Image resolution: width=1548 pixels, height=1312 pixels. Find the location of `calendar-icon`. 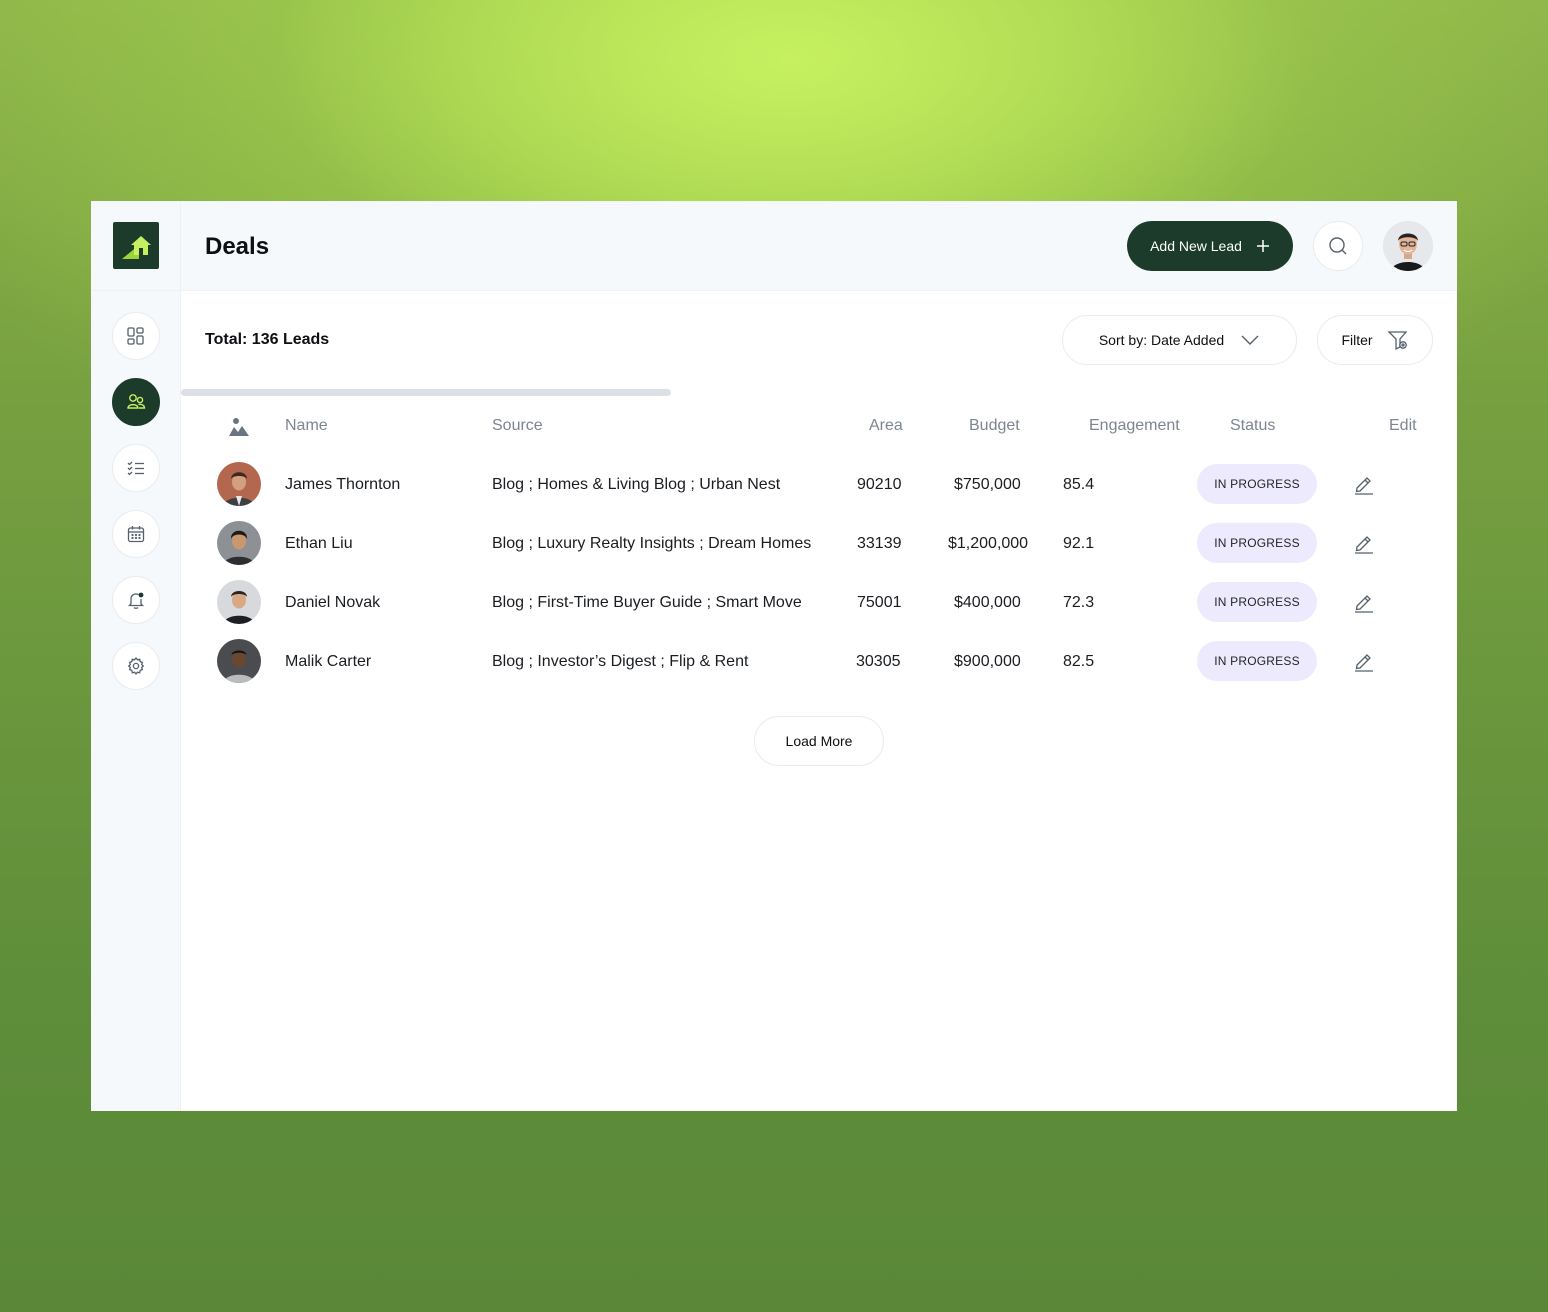

calendar-icon is located at coordinates (136, 534).